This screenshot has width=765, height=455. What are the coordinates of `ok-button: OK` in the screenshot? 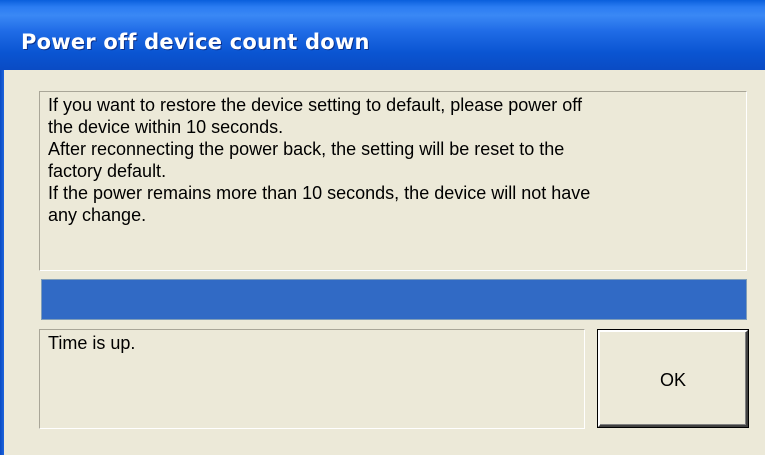 It's located at (673, 378).